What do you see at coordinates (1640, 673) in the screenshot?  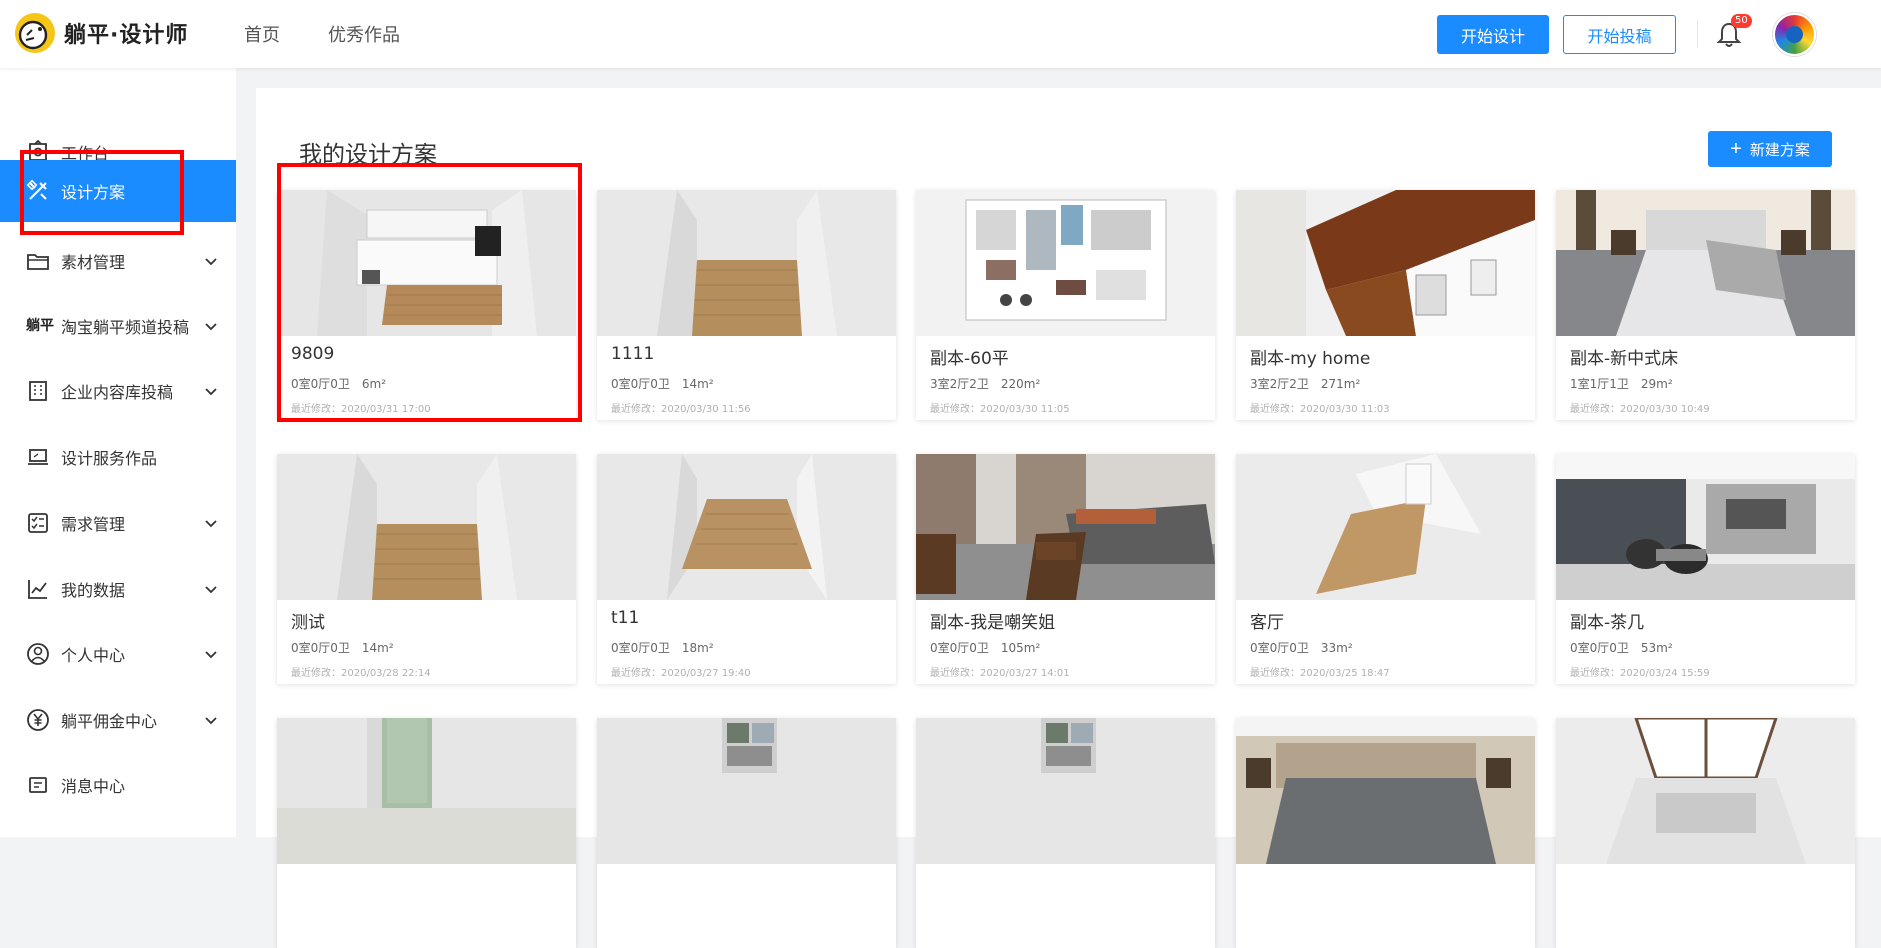 I see `plan-modified-time: 最近修改：2020/03/24 15:59` at bounding box center [1640, 673].